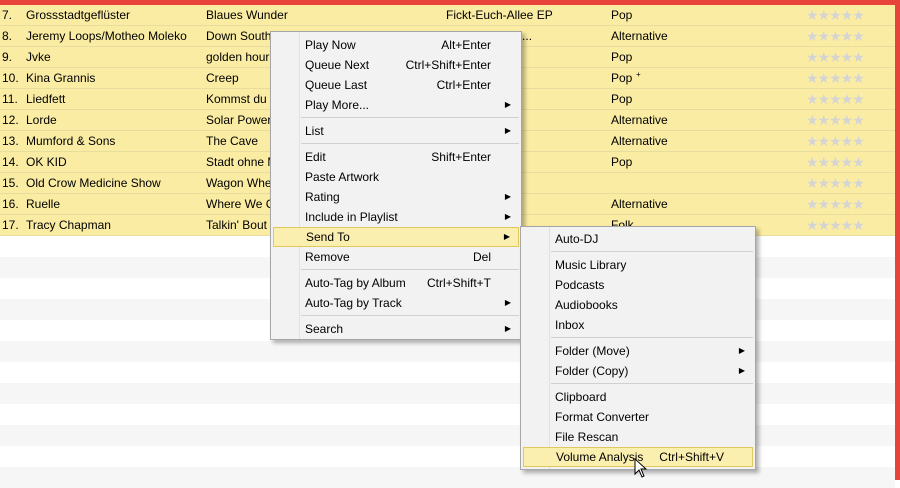  I want to click on menu-item-folder-copy: Folder (Copy) ▶, so click(638, 371).